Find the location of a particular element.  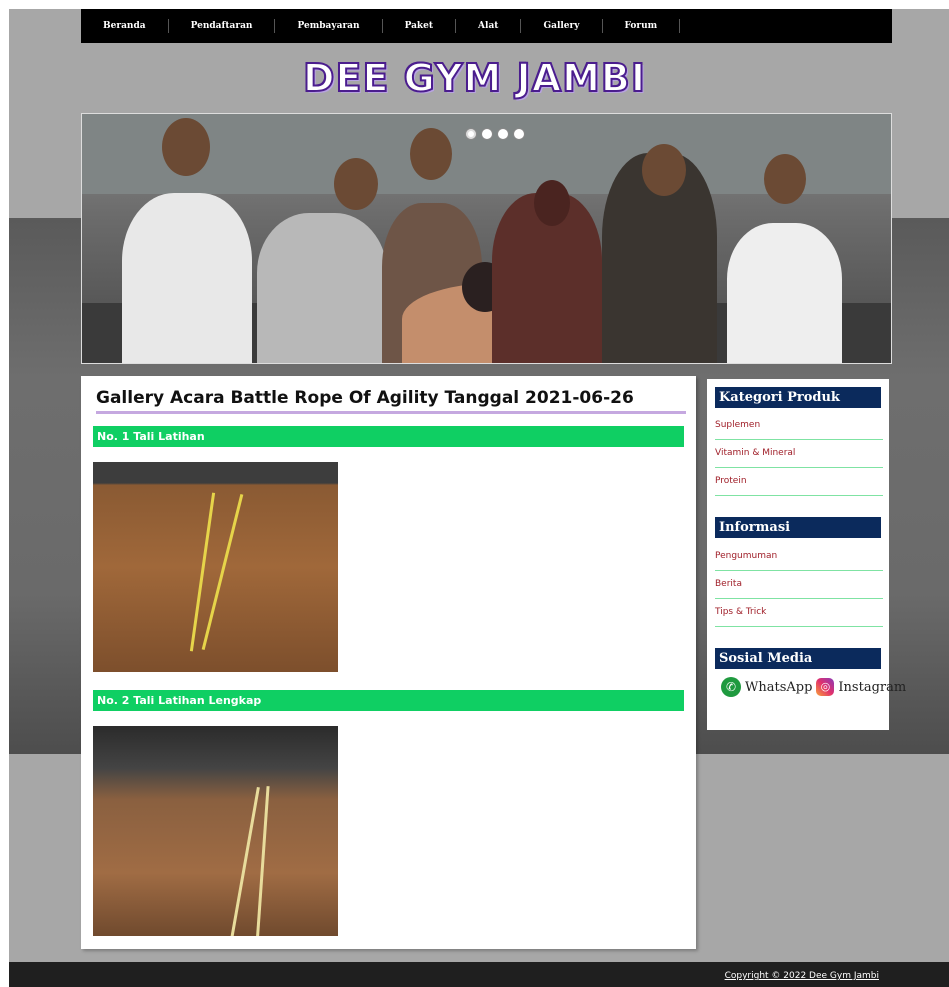

social-links: ✆ WhatsApp ◎ Instagram is located at coordinates (813, 687).